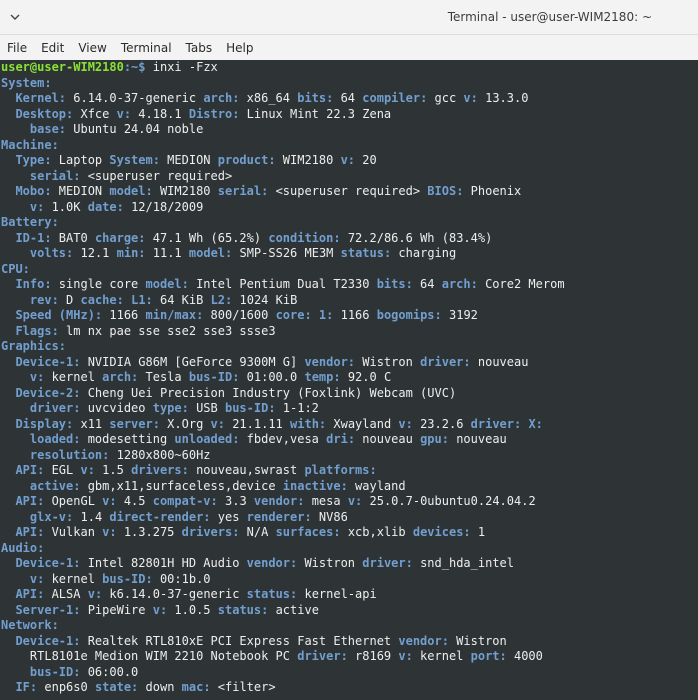  I want to click on section-heading: Machine:, so click(30, 144).